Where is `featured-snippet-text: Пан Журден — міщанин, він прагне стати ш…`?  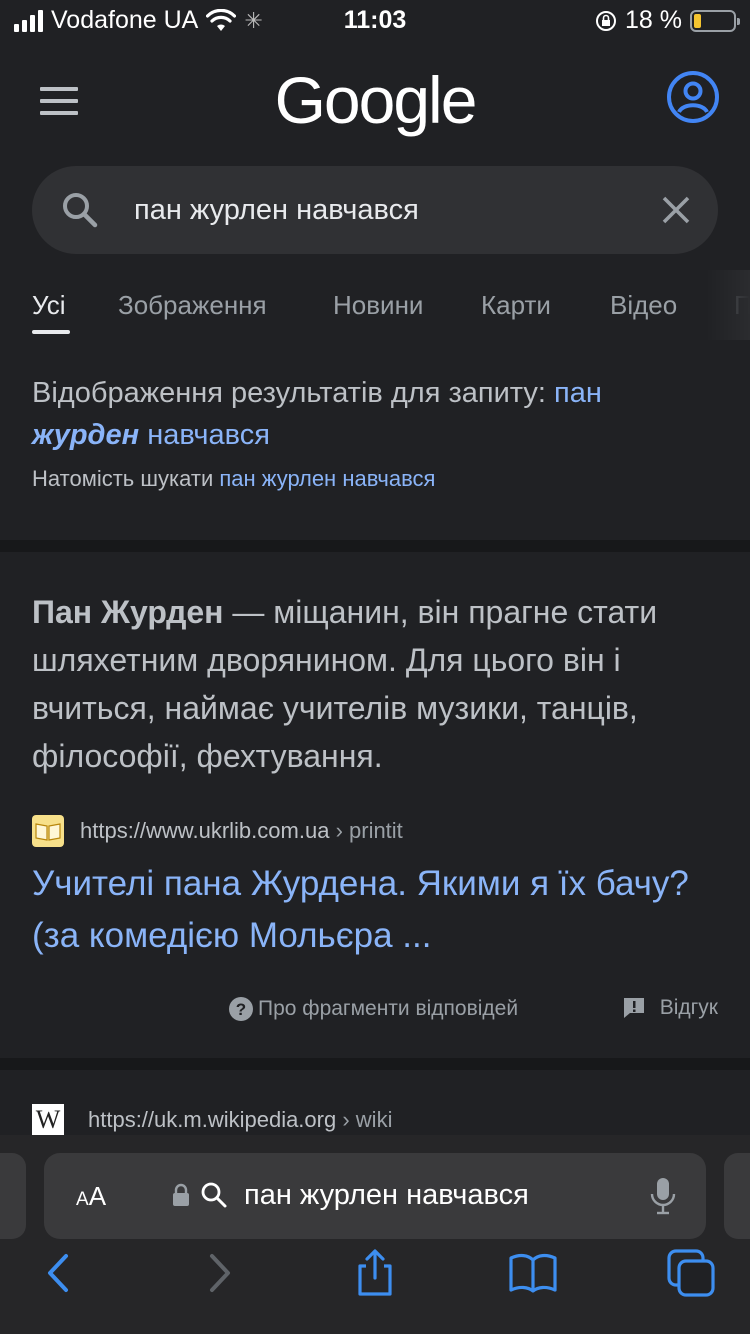 featured-snippet-text: Пан Журден — міщанин, він прагне стати ш… is located at coordinates (377, 684).